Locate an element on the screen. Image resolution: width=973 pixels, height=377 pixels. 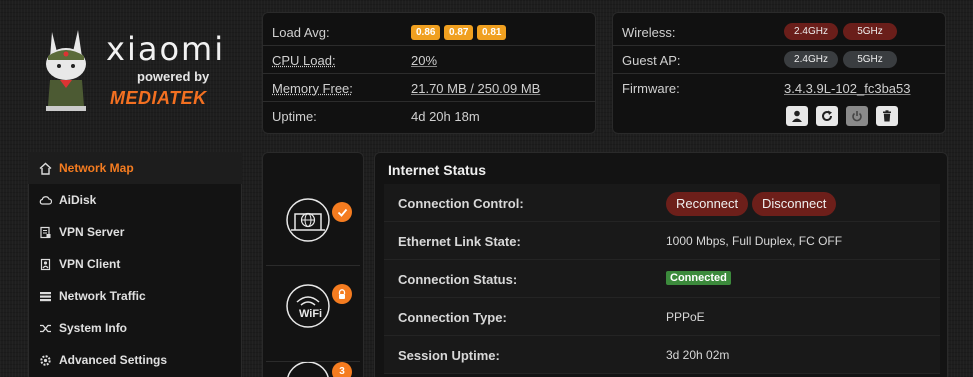
clear-button is located at coordinates (887, 116).